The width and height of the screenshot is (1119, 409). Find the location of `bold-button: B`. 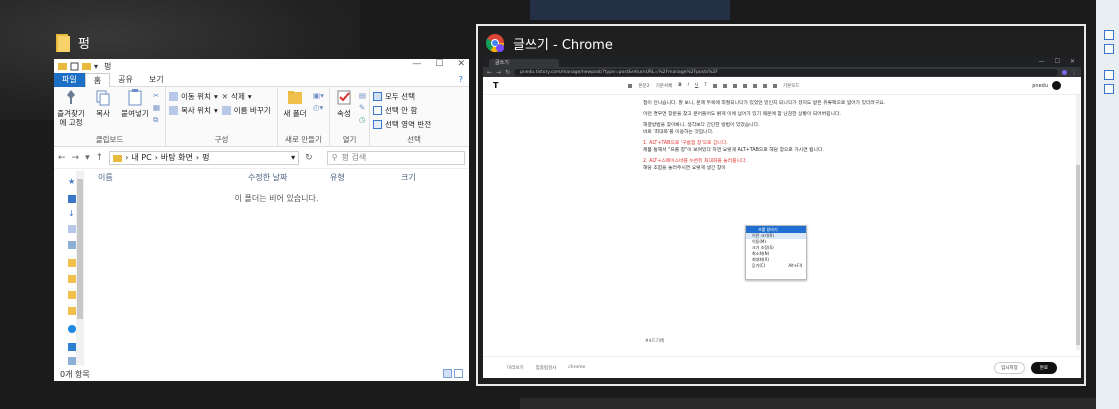

bold-button: B is located at coordinates (679, 85).